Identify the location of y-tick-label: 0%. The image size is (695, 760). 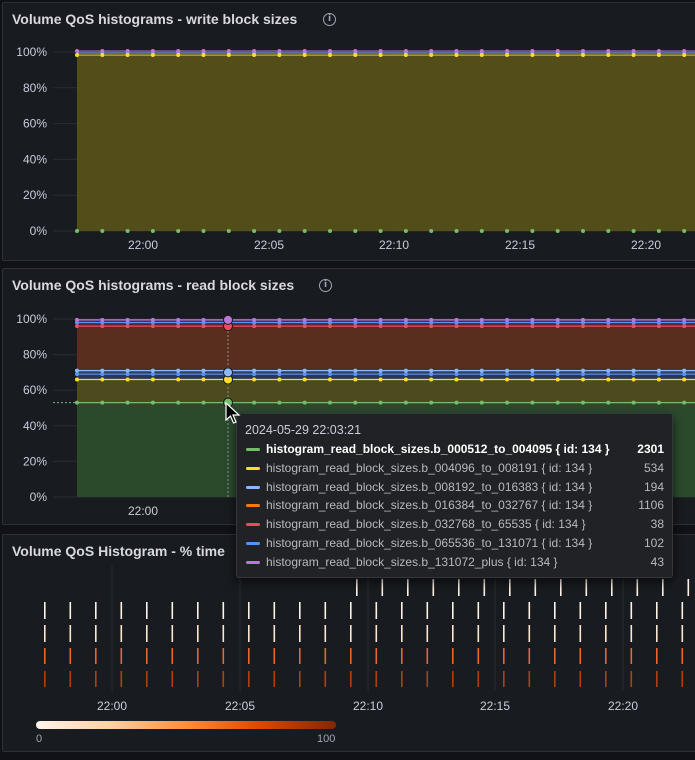
(39, 231).